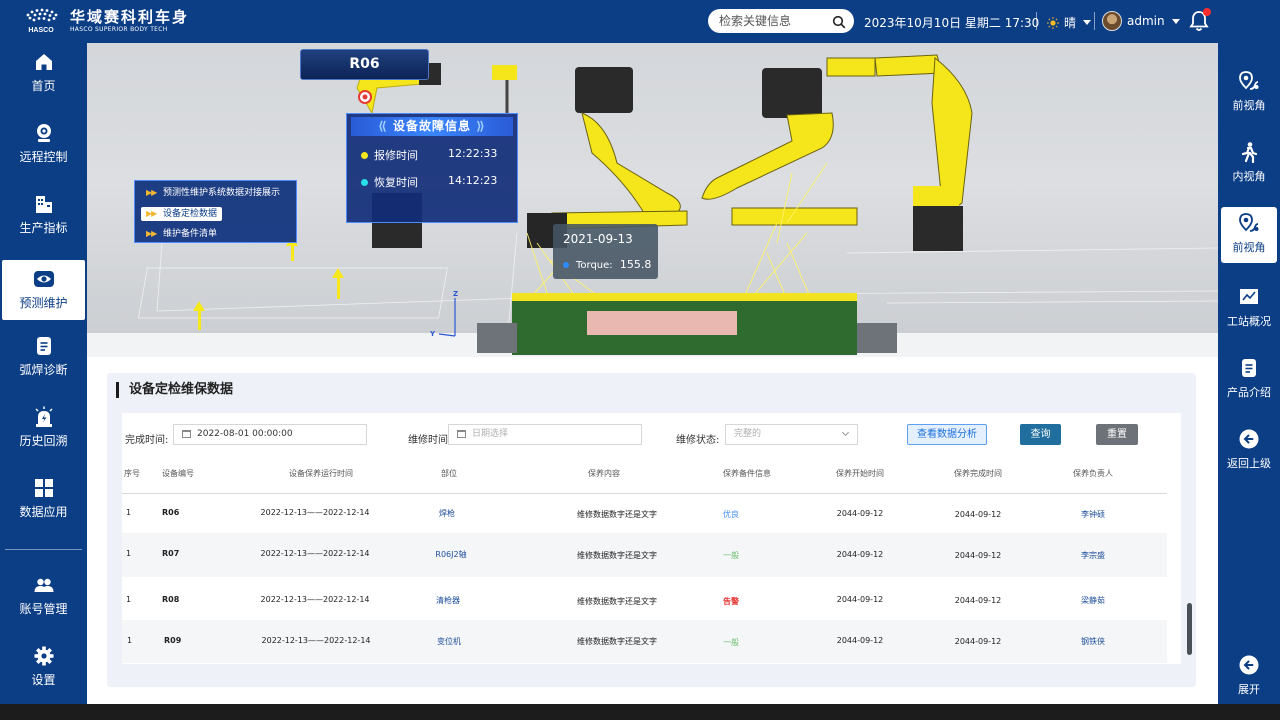 This screenshot has height=720, width=1280. I want to click on welding-fixture, so click(687, 324).